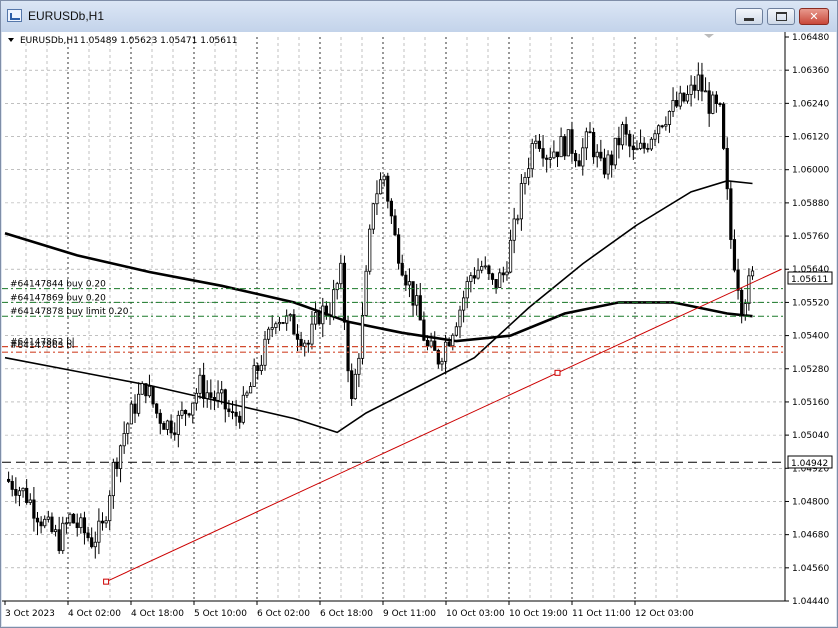 Image resolution: width=838 pixels, height=628 pixels. Describe the element at coordinates (11, 40) in the screenshot. I see `collapse-triangle-icon` at that location.